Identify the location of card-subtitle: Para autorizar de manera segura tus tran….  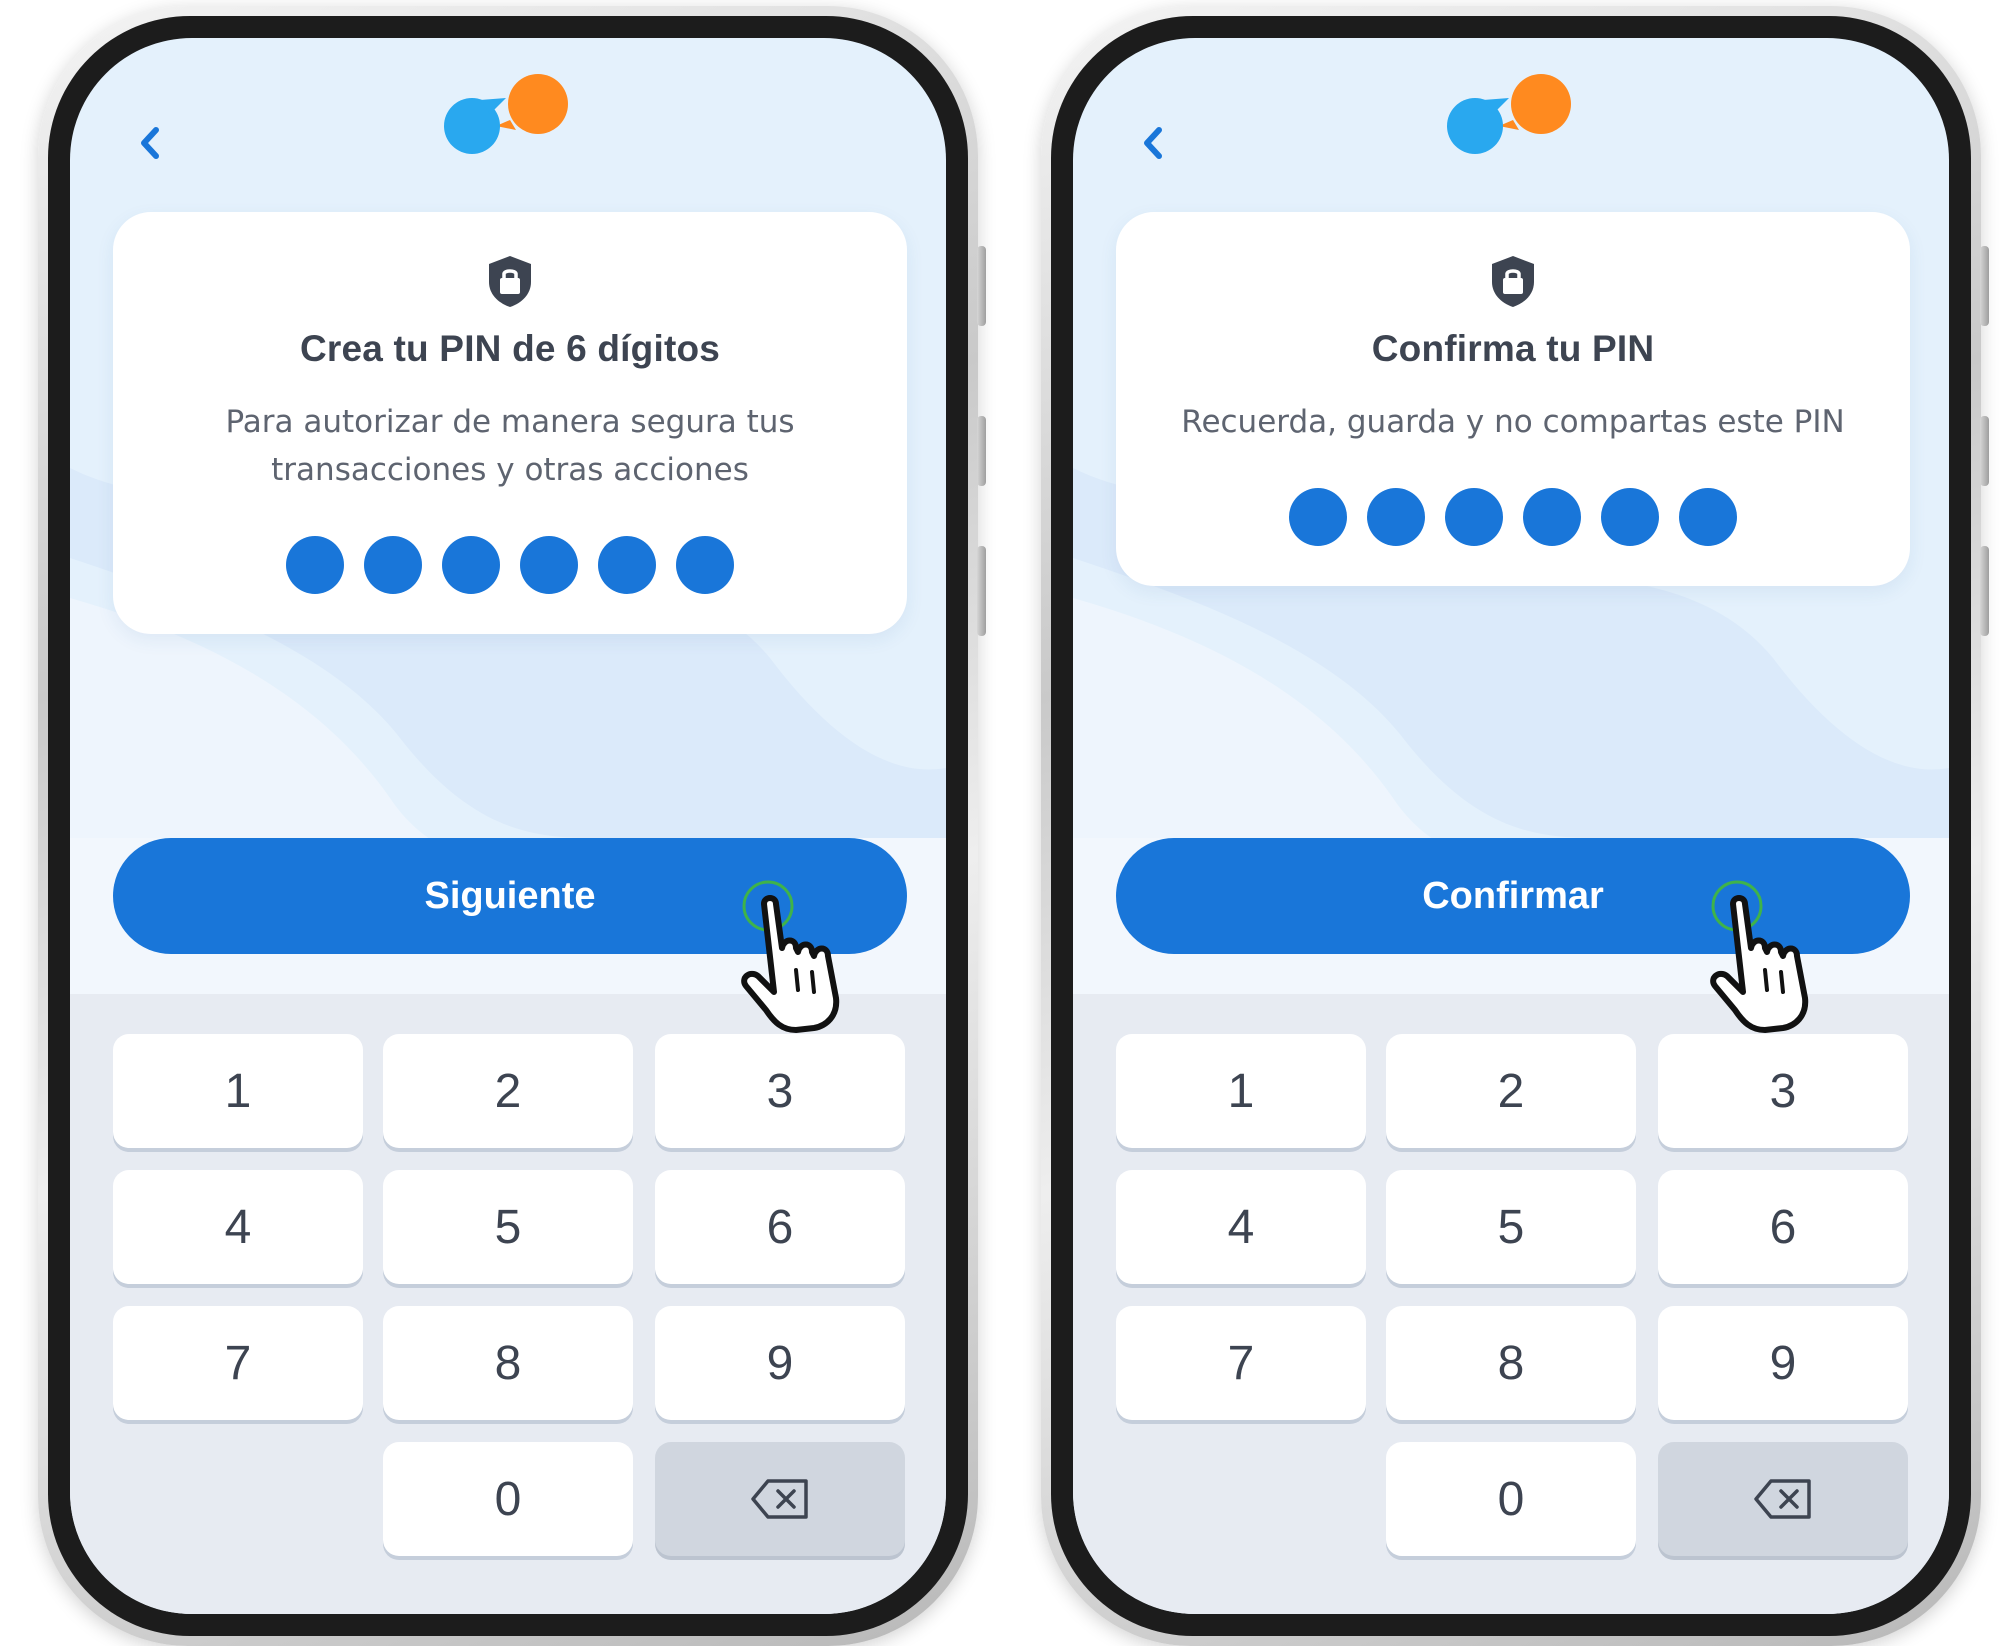
(510, 446).